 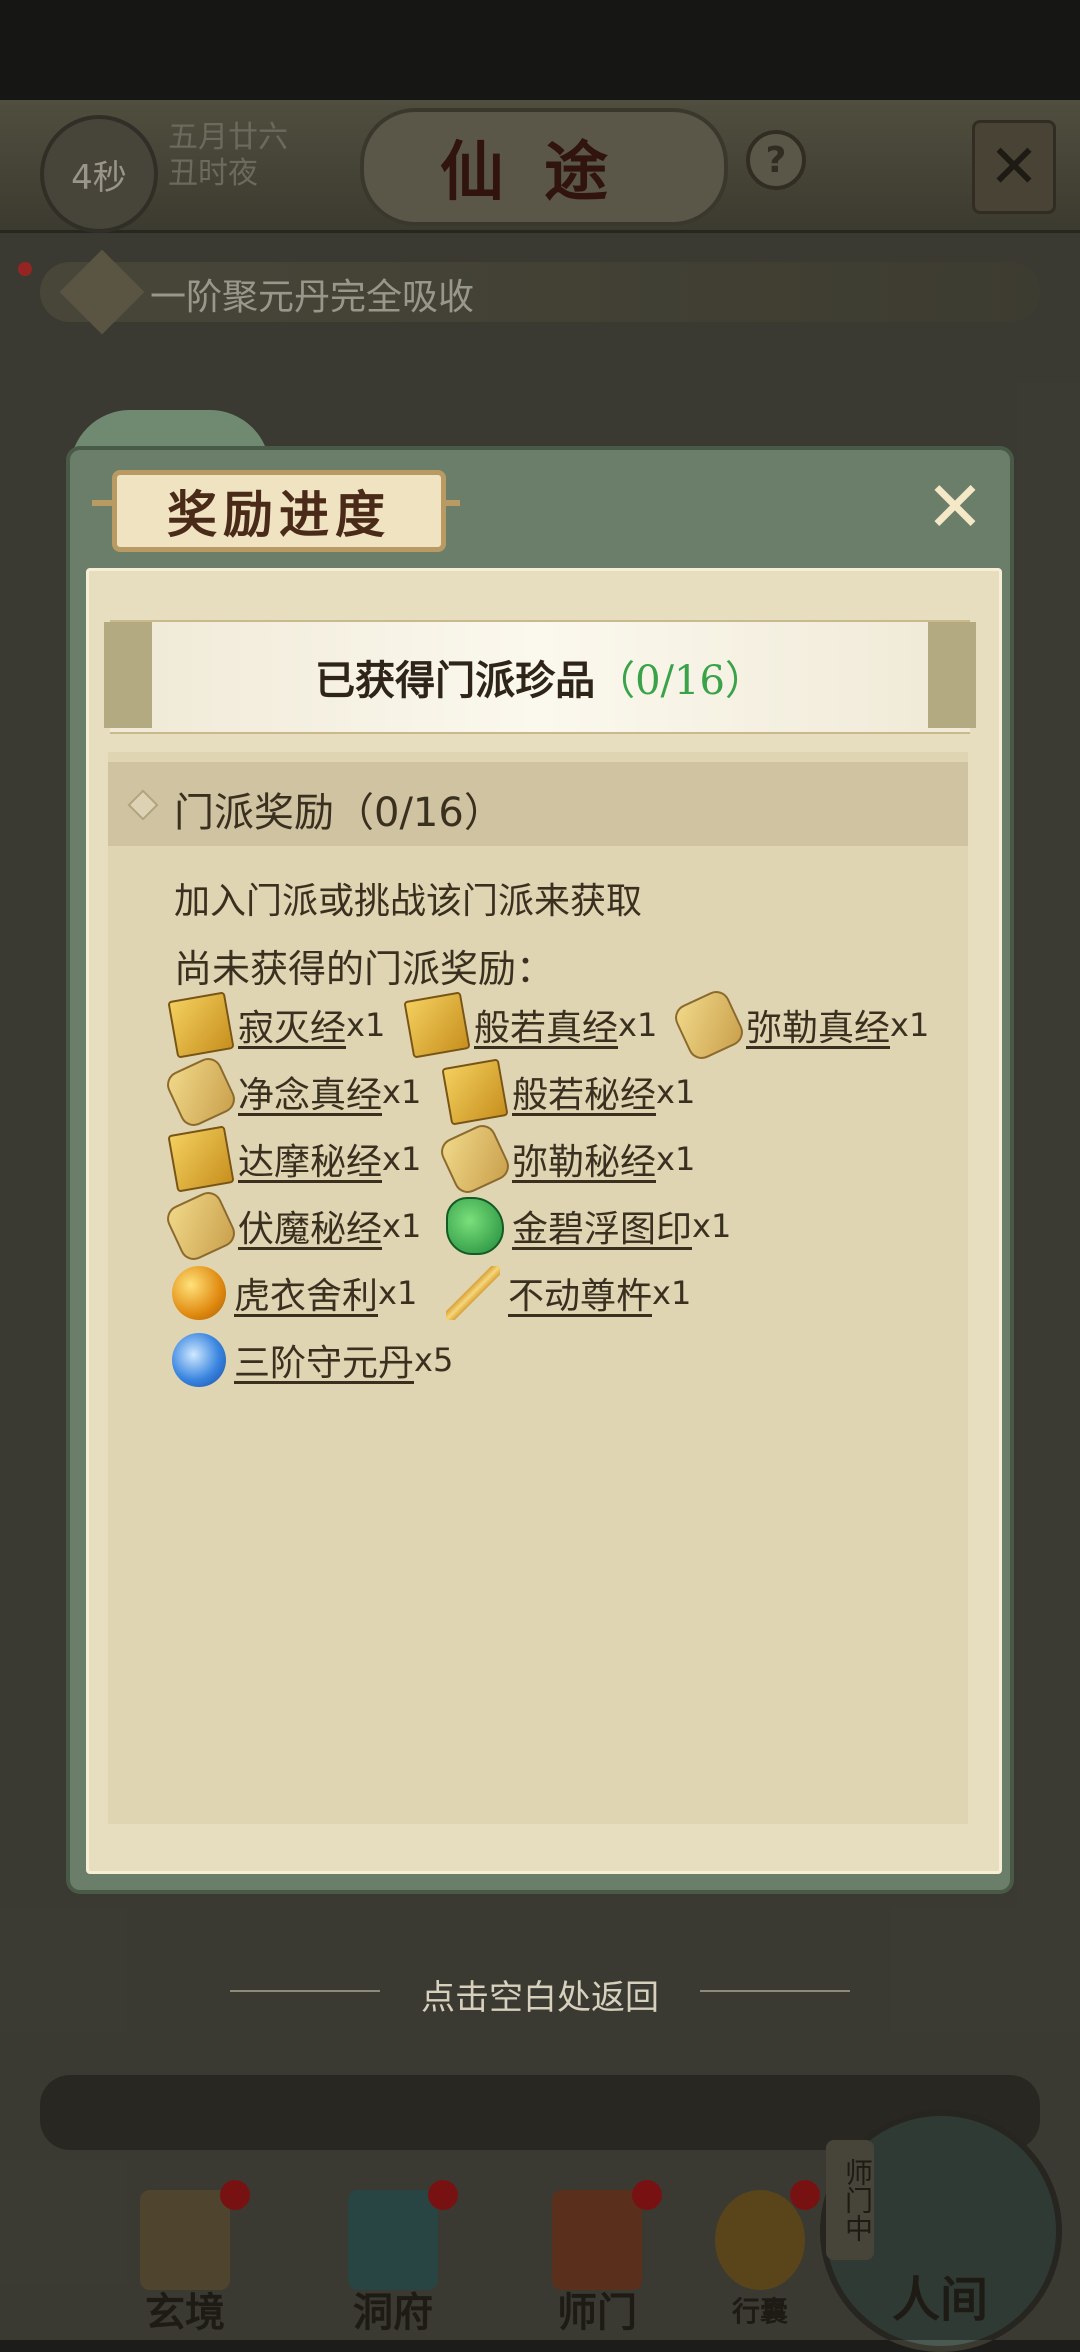 I want to click on item-name: 不动尊杵, so click(x=580, y=1293).